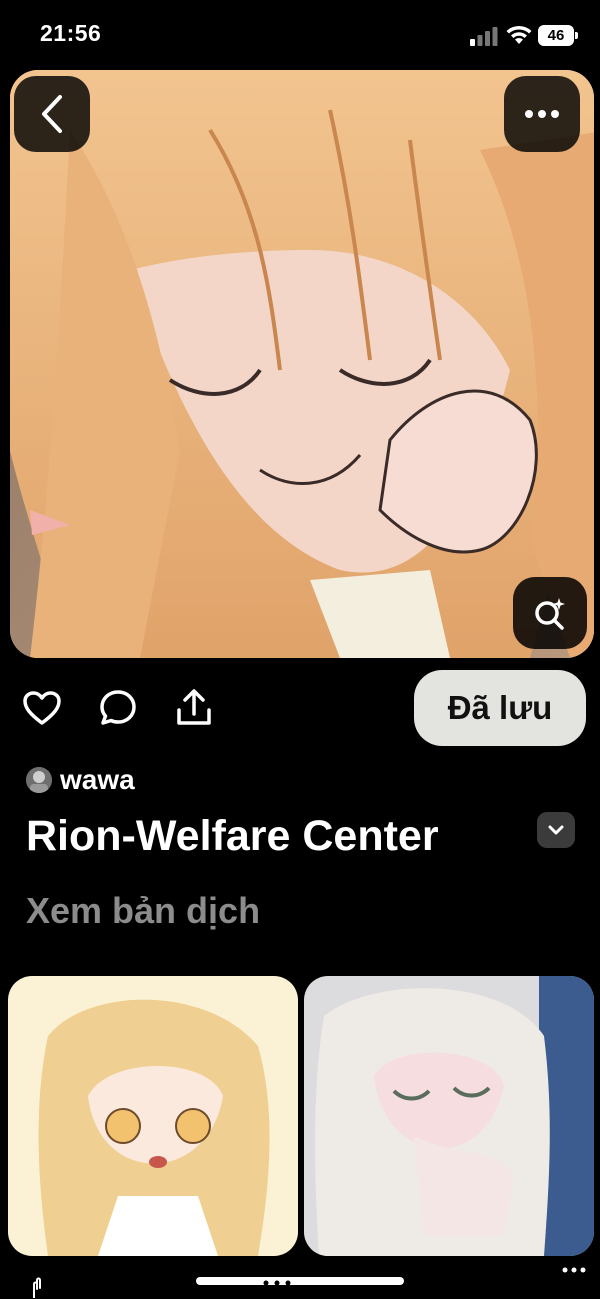 The image size is (600, 1299). I want to click on wifi-icon, so click(519, 34).